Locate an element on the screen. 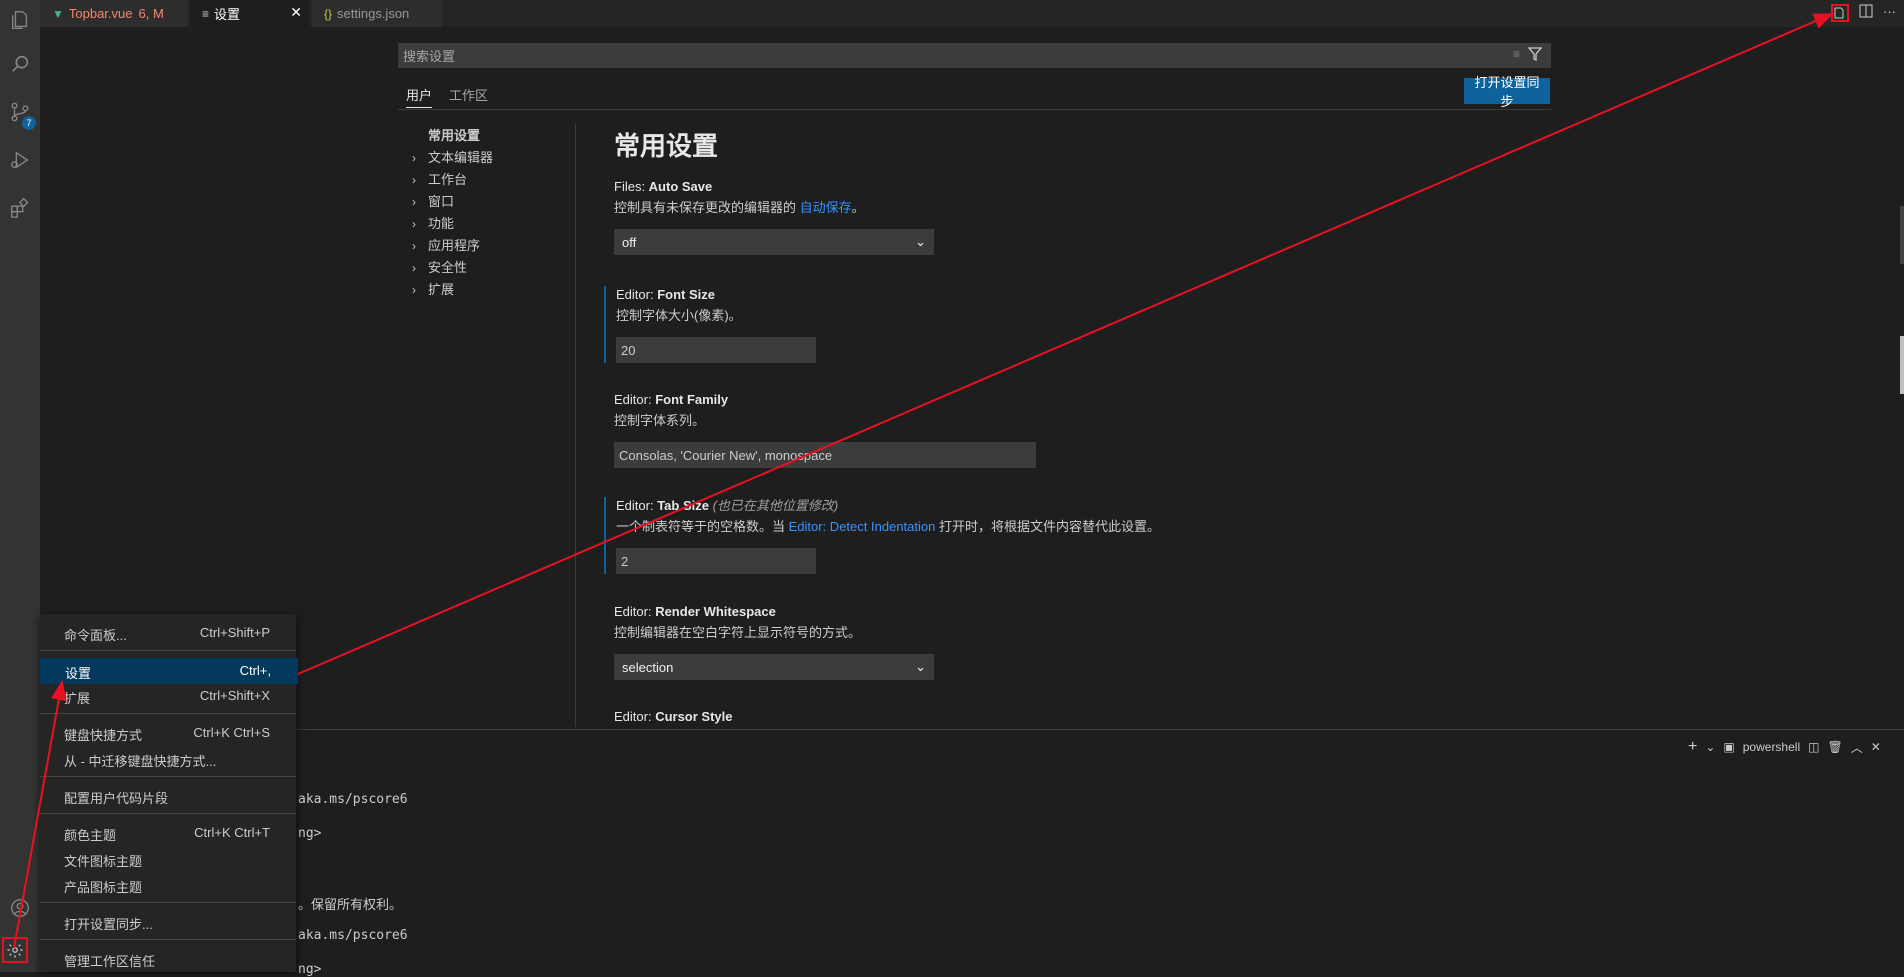 The image size is (1904, 977). render-whitespace-select: selection ⌄ is located at coordinates (774, 667).